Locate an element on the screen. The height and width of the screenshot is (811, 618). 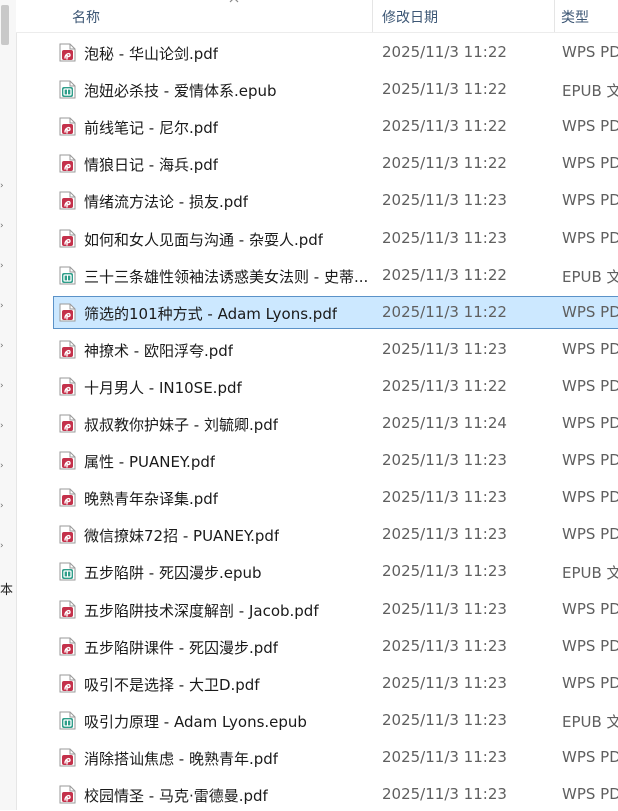
column-header-type: 类型 is located at coordinates (575, 17).